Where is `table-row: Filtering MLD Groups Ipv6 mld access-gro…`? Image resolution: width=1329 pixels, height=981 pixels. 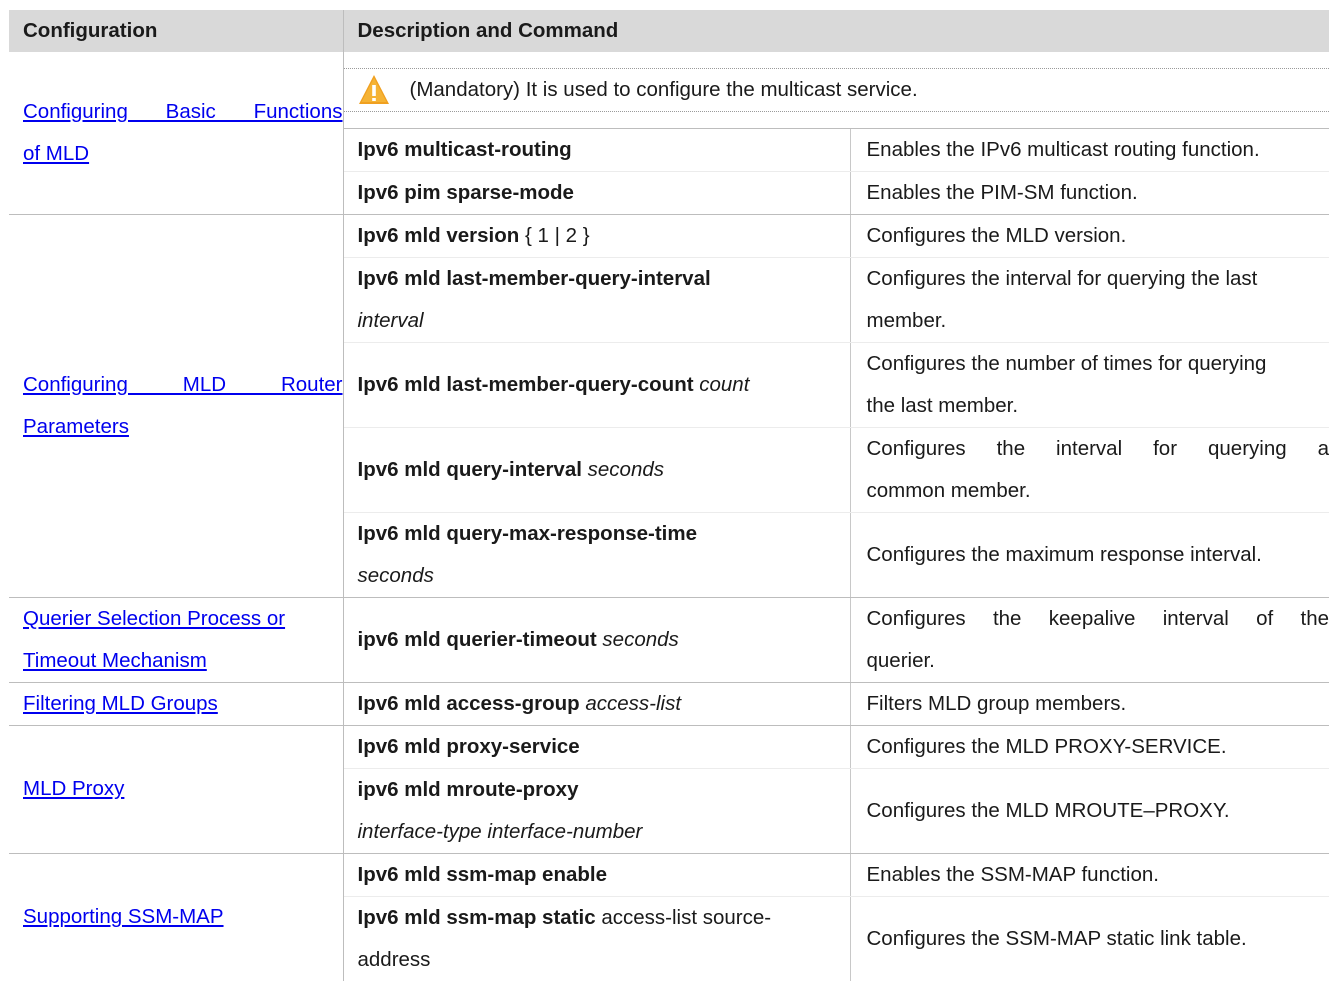
table-row: Filtering MLD Groups Ipv6 mld access-gro… is located at coordinates (669, 704).